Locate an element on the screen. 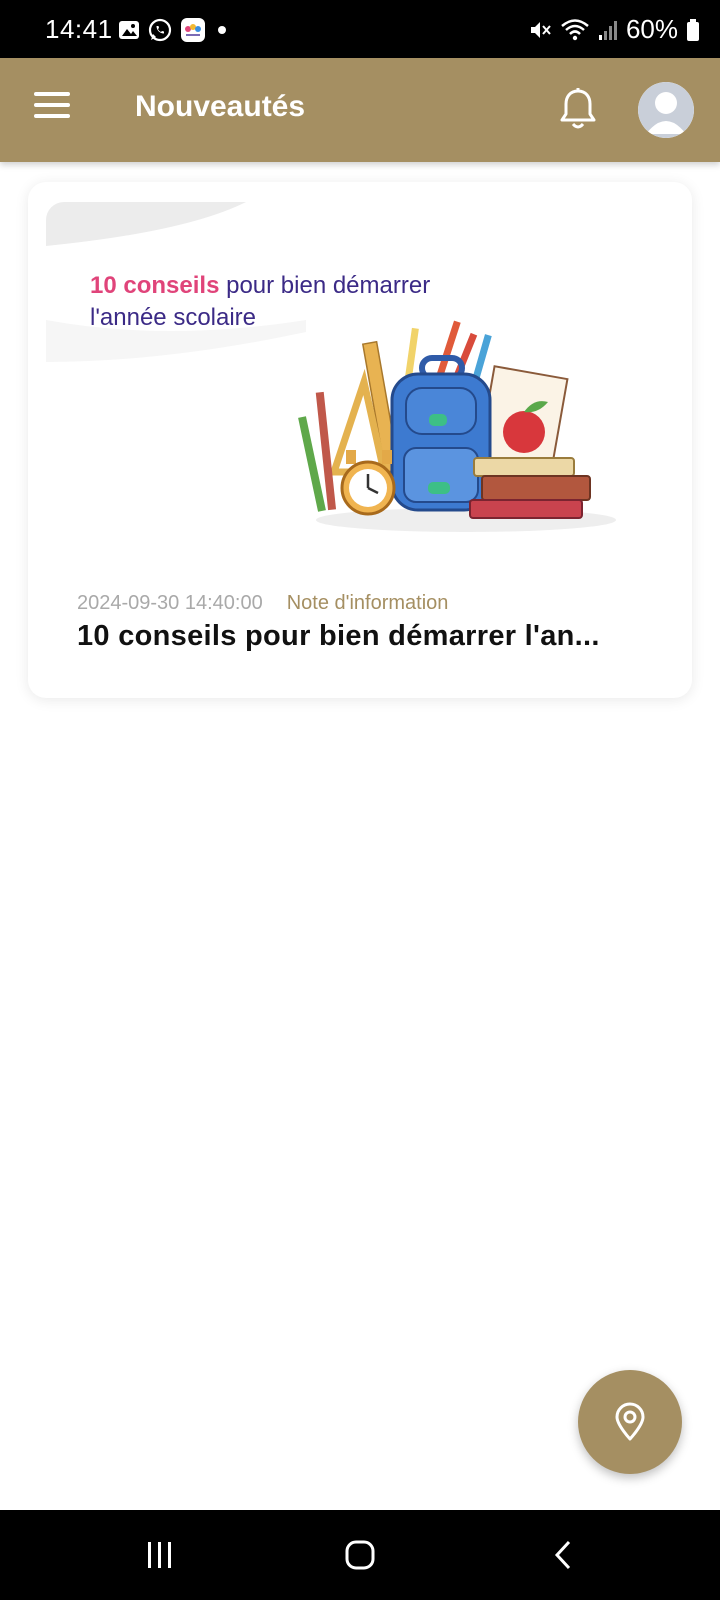 The image size is (720, 1600). notification-icons is located at coordinates (174, 30).